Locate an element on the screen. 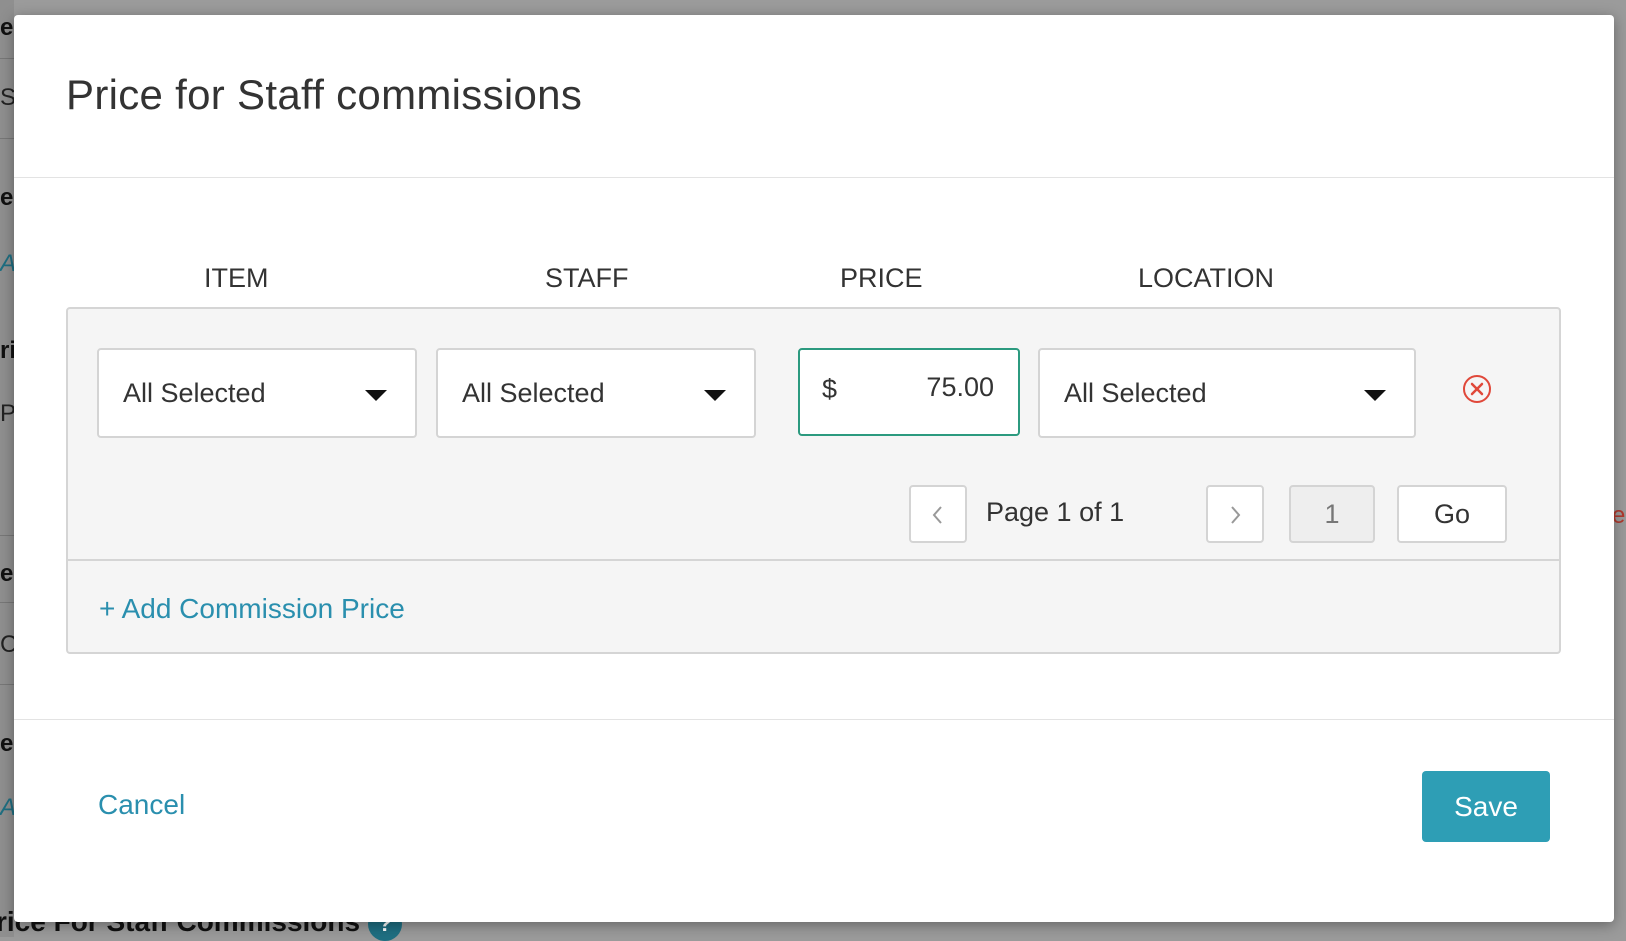 This screenshot has height=941, width=1626. modal-footer-divider is located at coordinates (814, 719).